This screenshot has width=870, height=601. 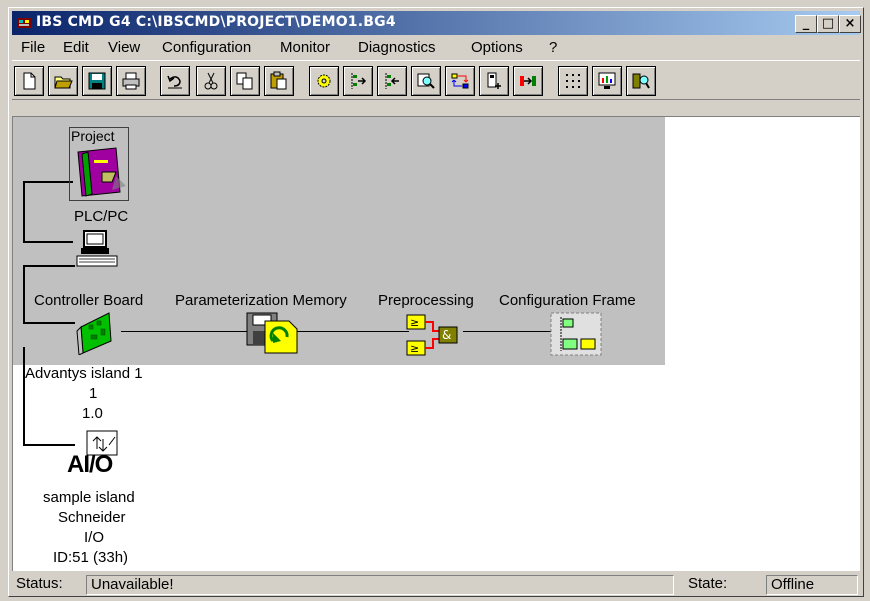 What do you see at coordinates (33, 47) in the screenshot?
I see `menu-file: File` at bounding box center [33, 47].